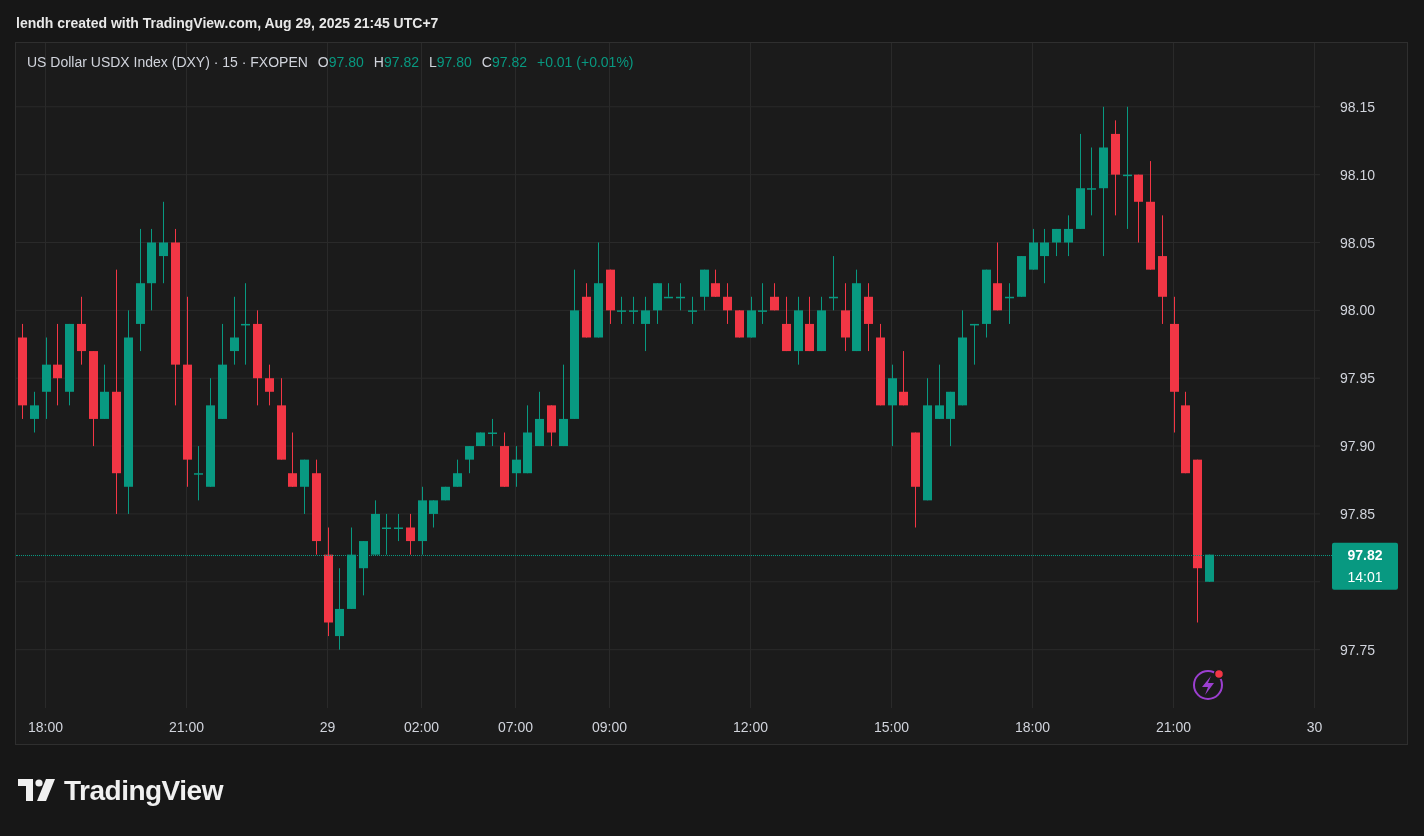 This screenshot has height=836, width=1424. What do you see at coordinates (891, 727) in the screenshot?
I see `time-axis-label: 15:00` at bounding box center [891, 727].